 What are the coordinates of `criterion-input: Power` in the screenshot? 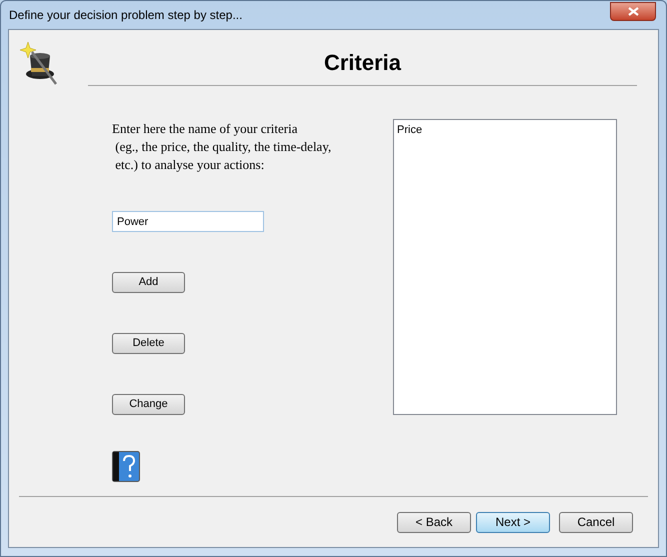 It's located at (188, 221).